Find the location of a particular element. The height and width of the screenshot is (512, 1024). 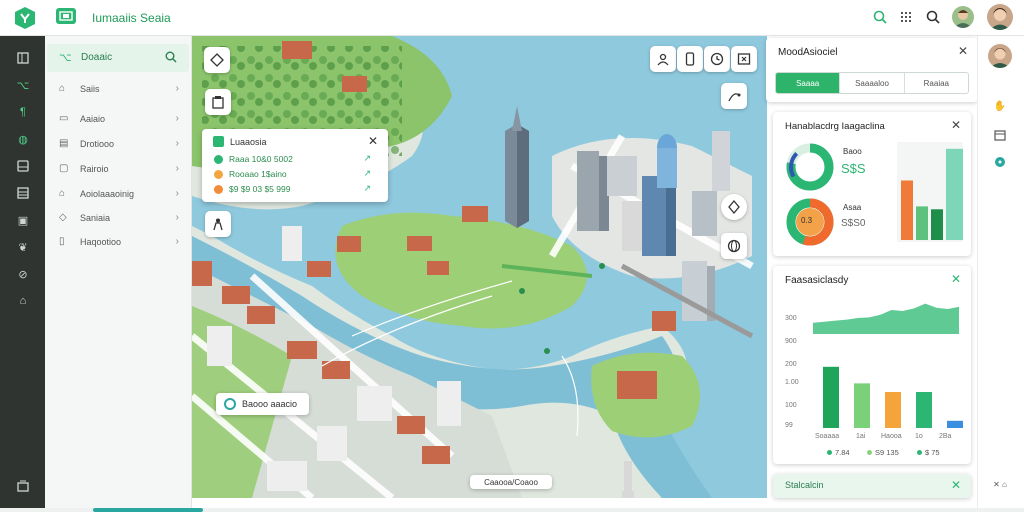

popup-row: Rooaao 1$aino ↗ is located at coordinates (296, 175).